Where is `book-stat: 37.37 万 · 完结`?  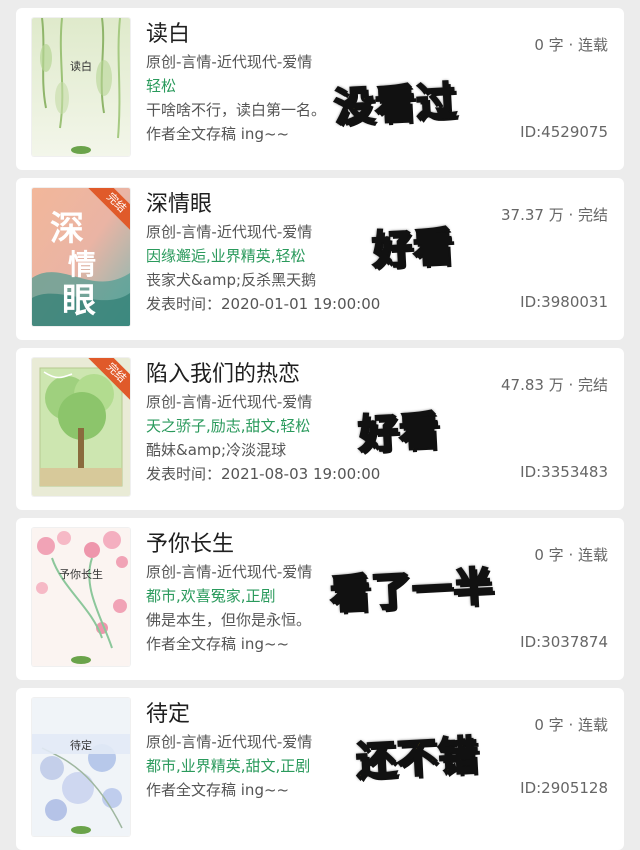 book-stat: 37.37 万 · 完结 is located at coordinates (554, 215).